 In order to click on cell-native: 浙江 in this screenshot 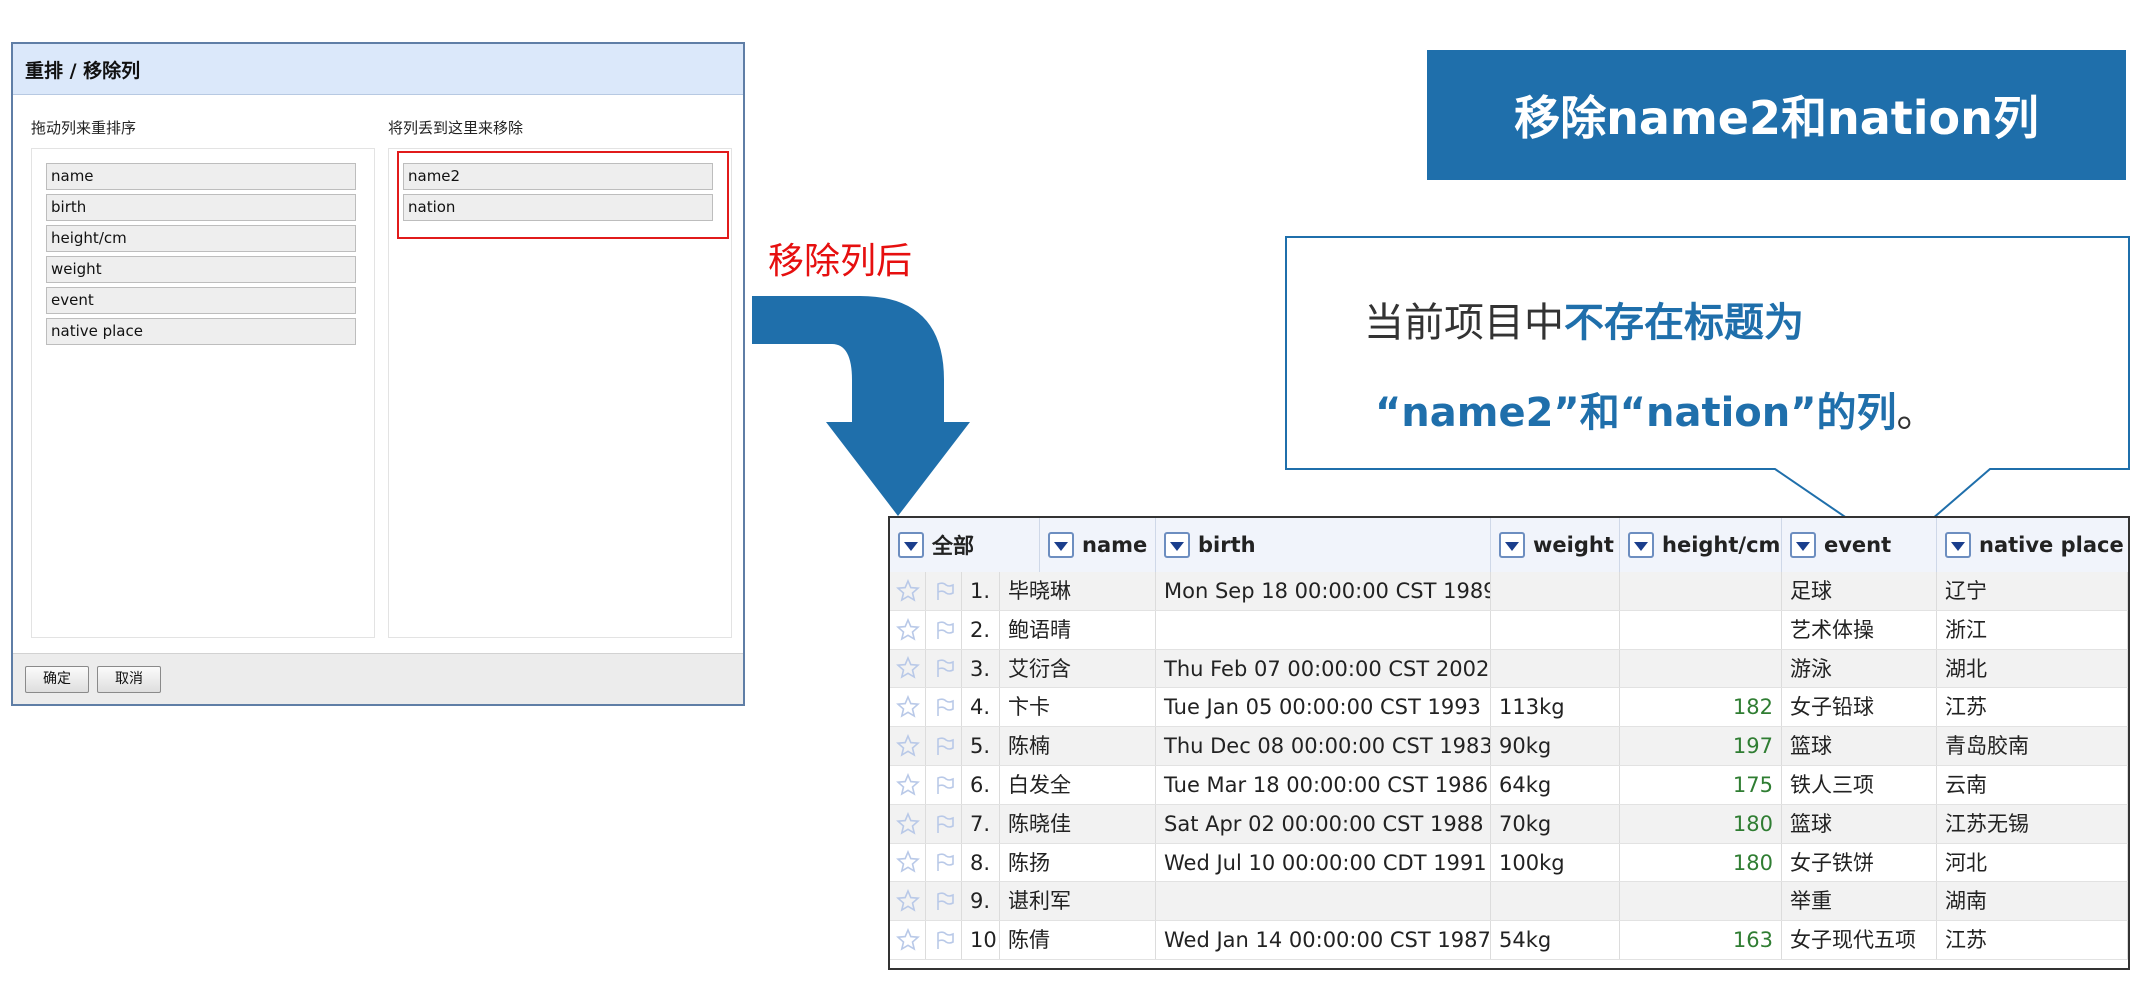, I will do `click(2032, 629)`.